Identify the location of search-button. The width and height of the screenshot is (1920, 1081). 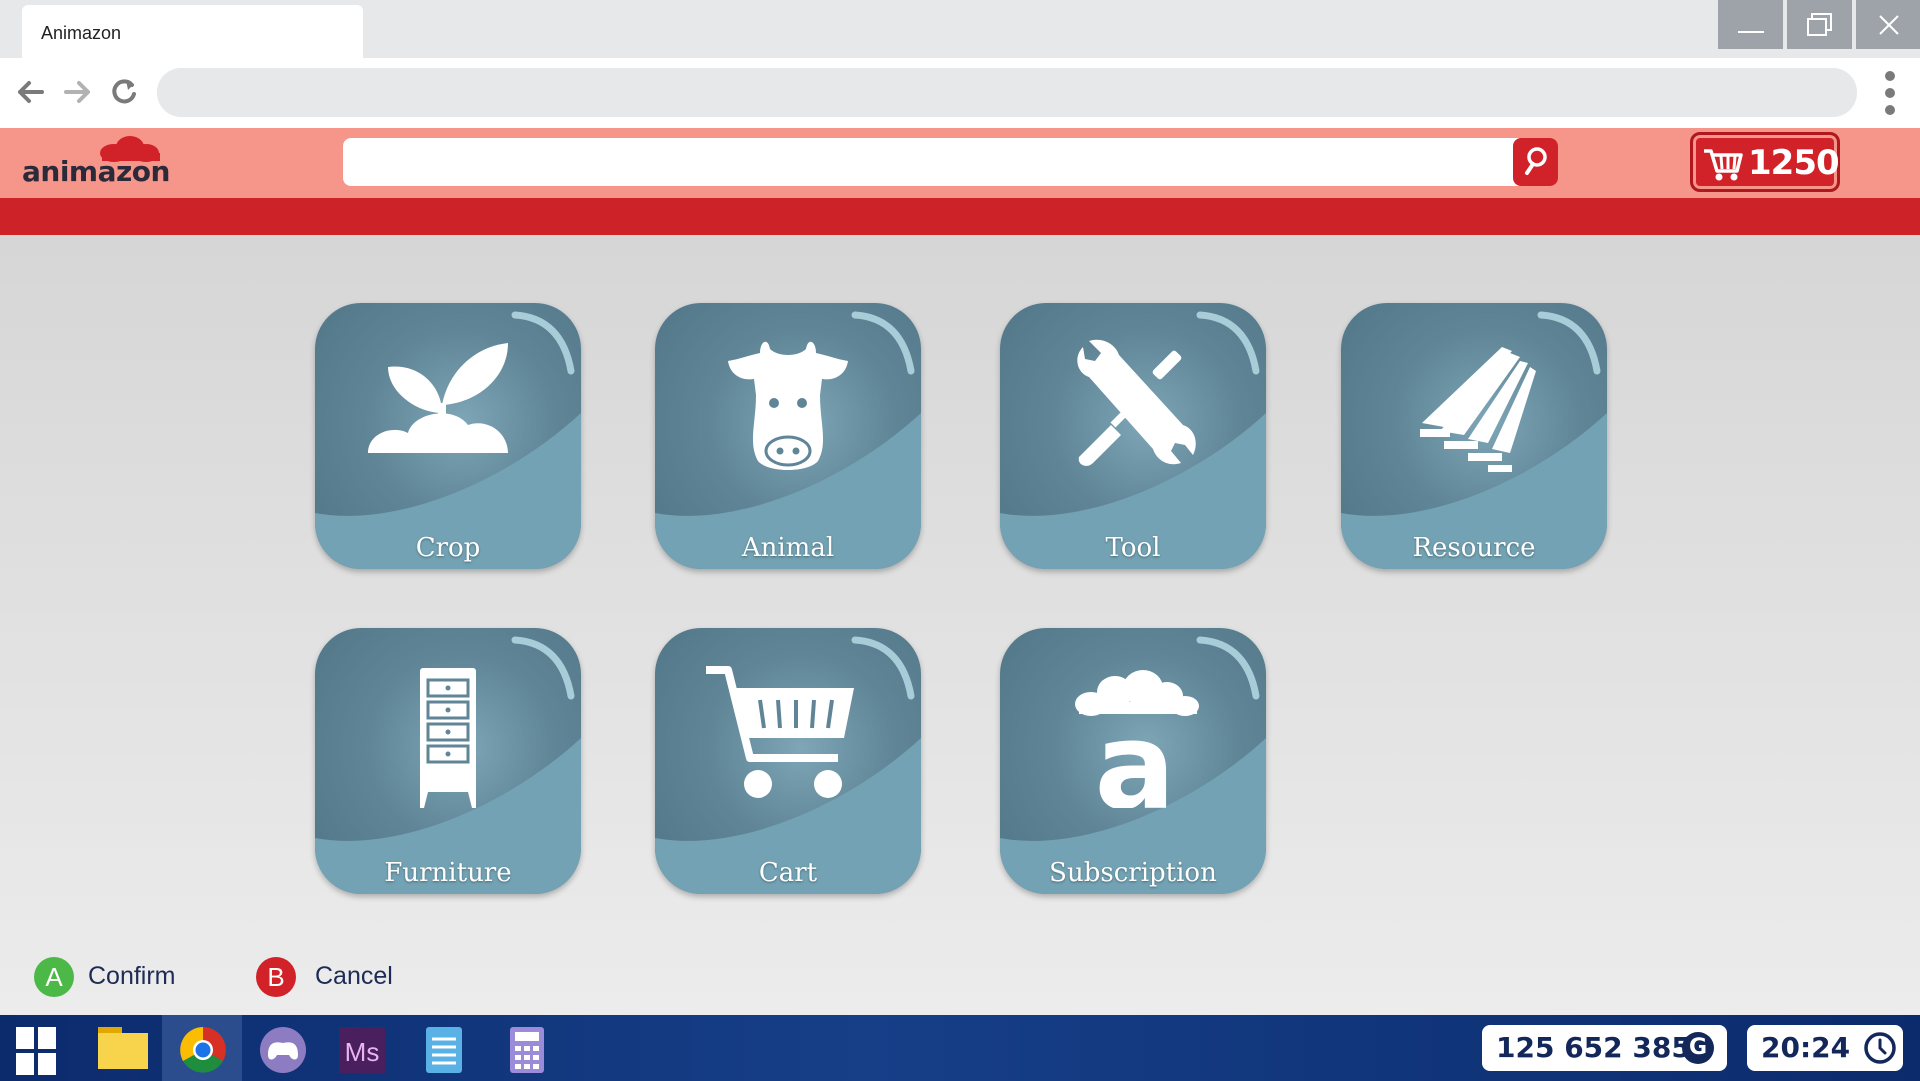
(1535, 162).